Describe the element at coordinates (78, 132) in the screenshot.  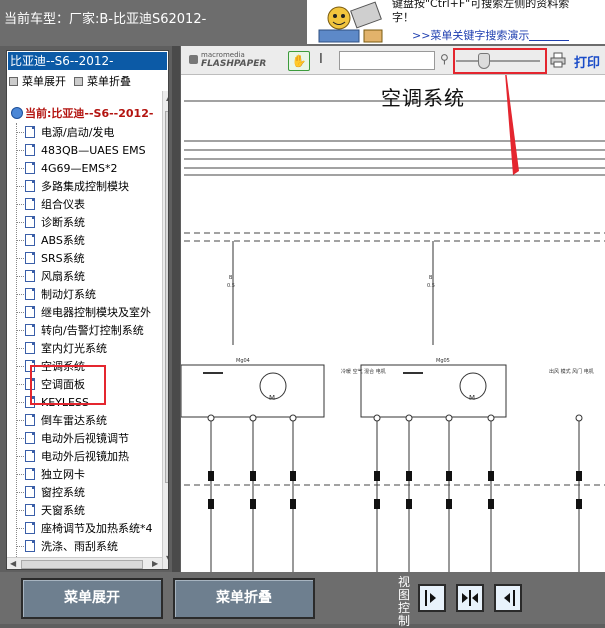
I see `tree-item-label: 电源/启动/发电` at that location.